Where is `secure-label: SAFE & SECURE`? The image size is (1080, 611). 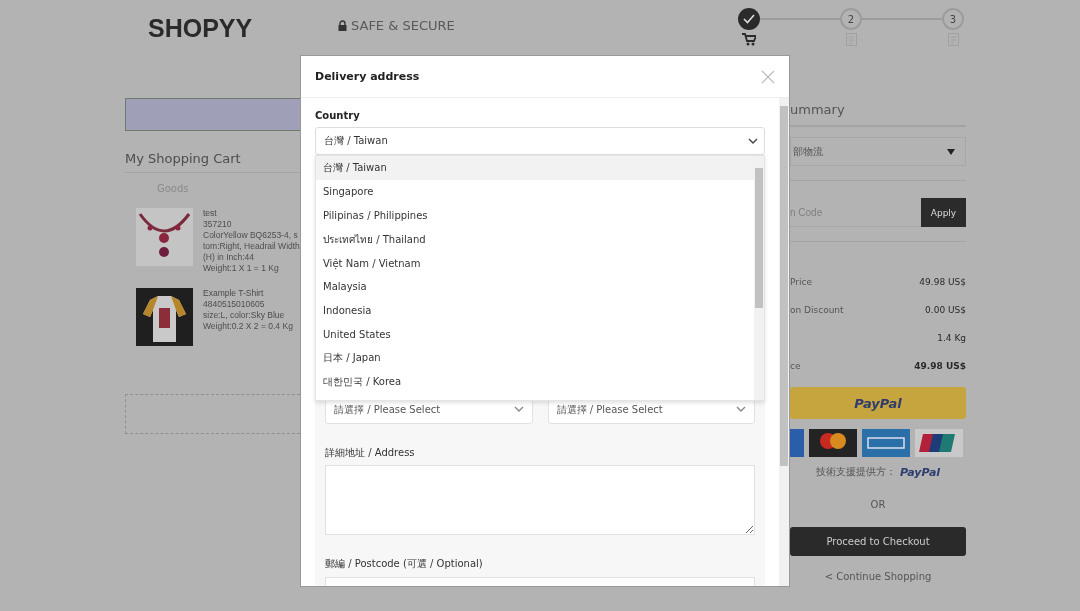 secure-label: SAFE & SECURE is located at coordinates (403, 25).